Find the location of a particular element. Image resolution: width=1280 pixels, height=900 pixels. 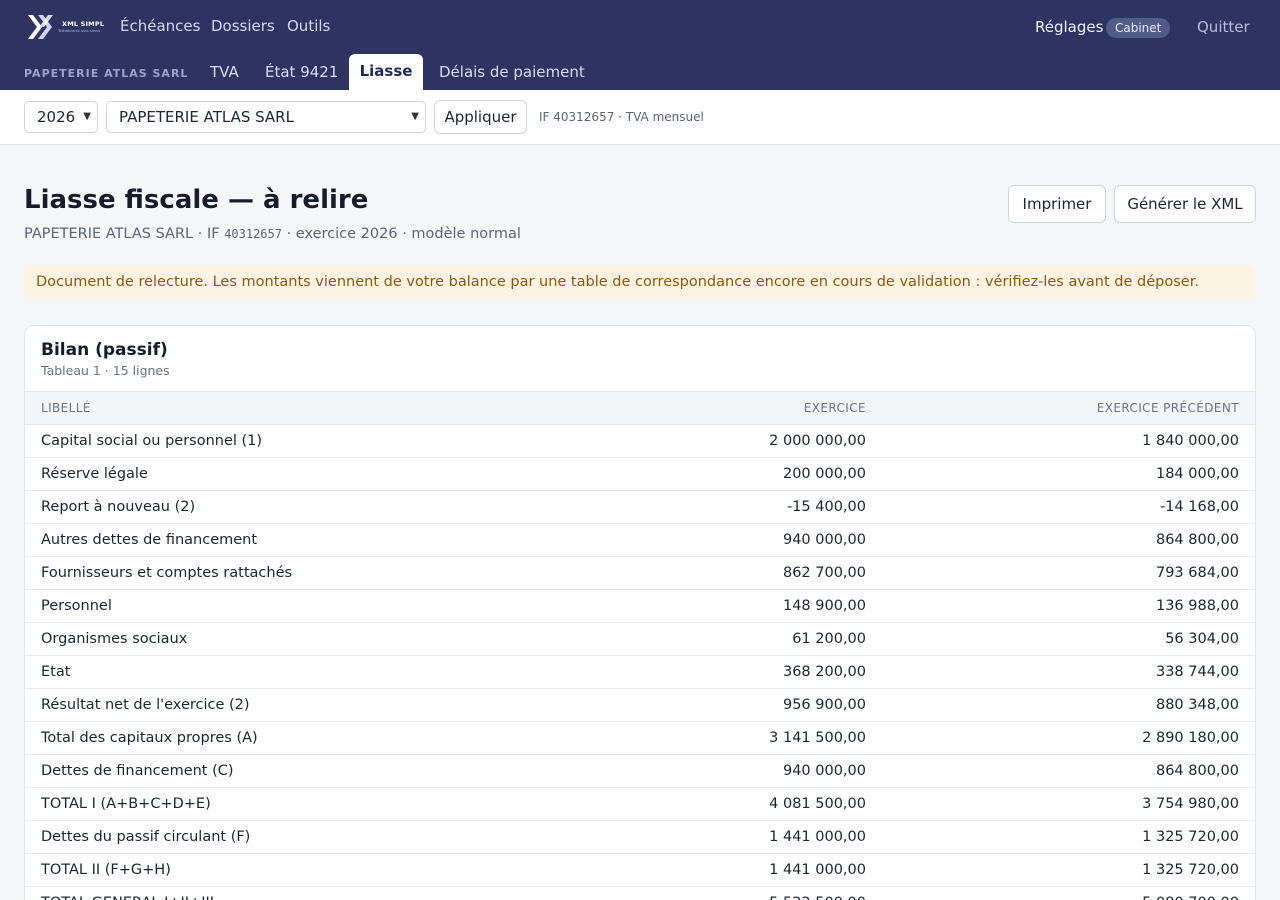

col-header-exercice-precedent: EXERCICE PRÉCÉDENT is located at coordinates (1060, 408).